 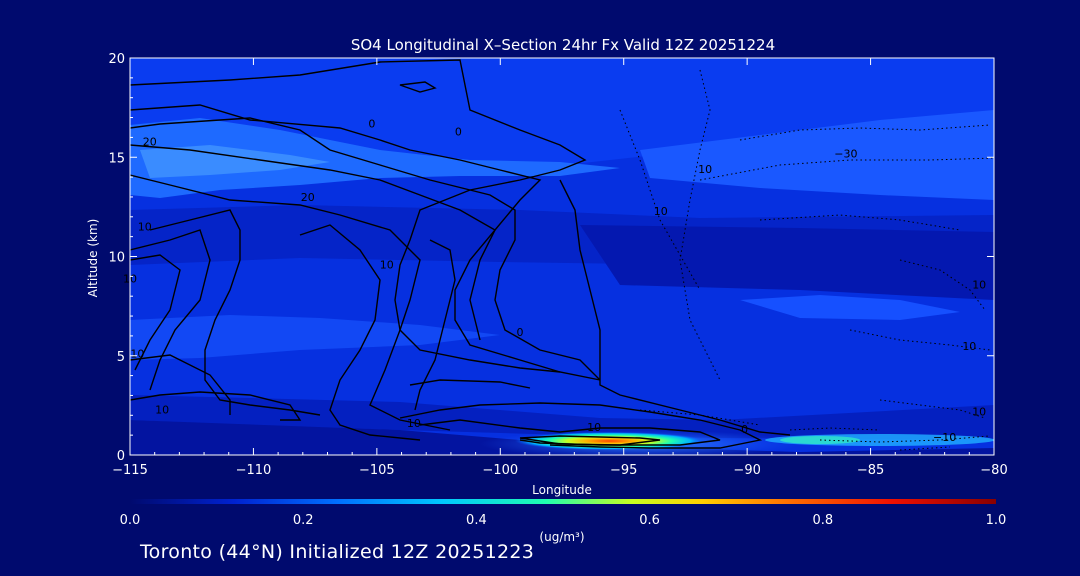 What do you see at coordinates (944, 437) in the screenshot?
I see `contour-label: −10` at bounding box center [944, 437].